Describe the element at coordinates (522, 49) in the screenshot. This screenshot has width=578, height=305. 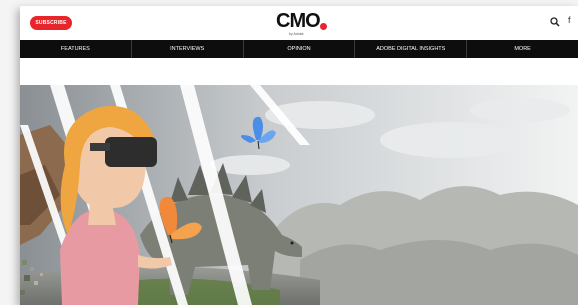
I see `nav-item-more: MORE` at that location.